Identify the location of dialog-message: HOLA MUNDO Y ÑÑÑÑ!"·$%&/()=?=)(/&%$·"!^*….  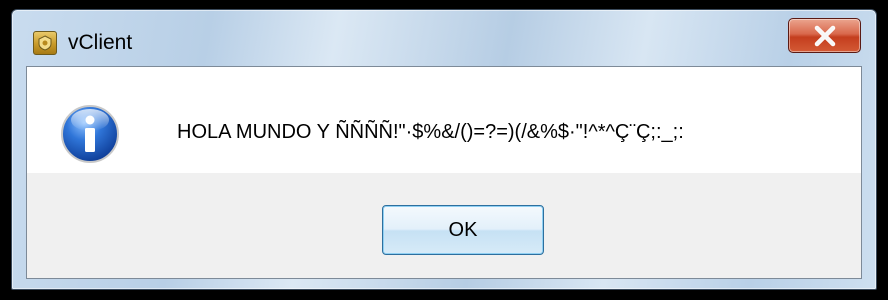
(430, 132).